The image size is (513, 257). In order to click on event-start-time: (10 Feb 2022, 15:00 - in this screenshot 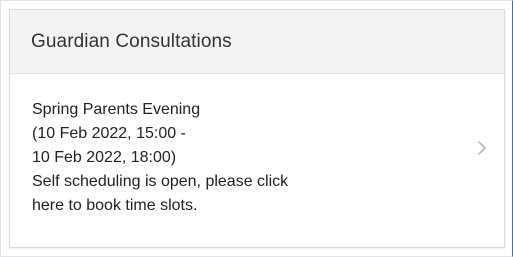, I will do `click(109, 133)`.